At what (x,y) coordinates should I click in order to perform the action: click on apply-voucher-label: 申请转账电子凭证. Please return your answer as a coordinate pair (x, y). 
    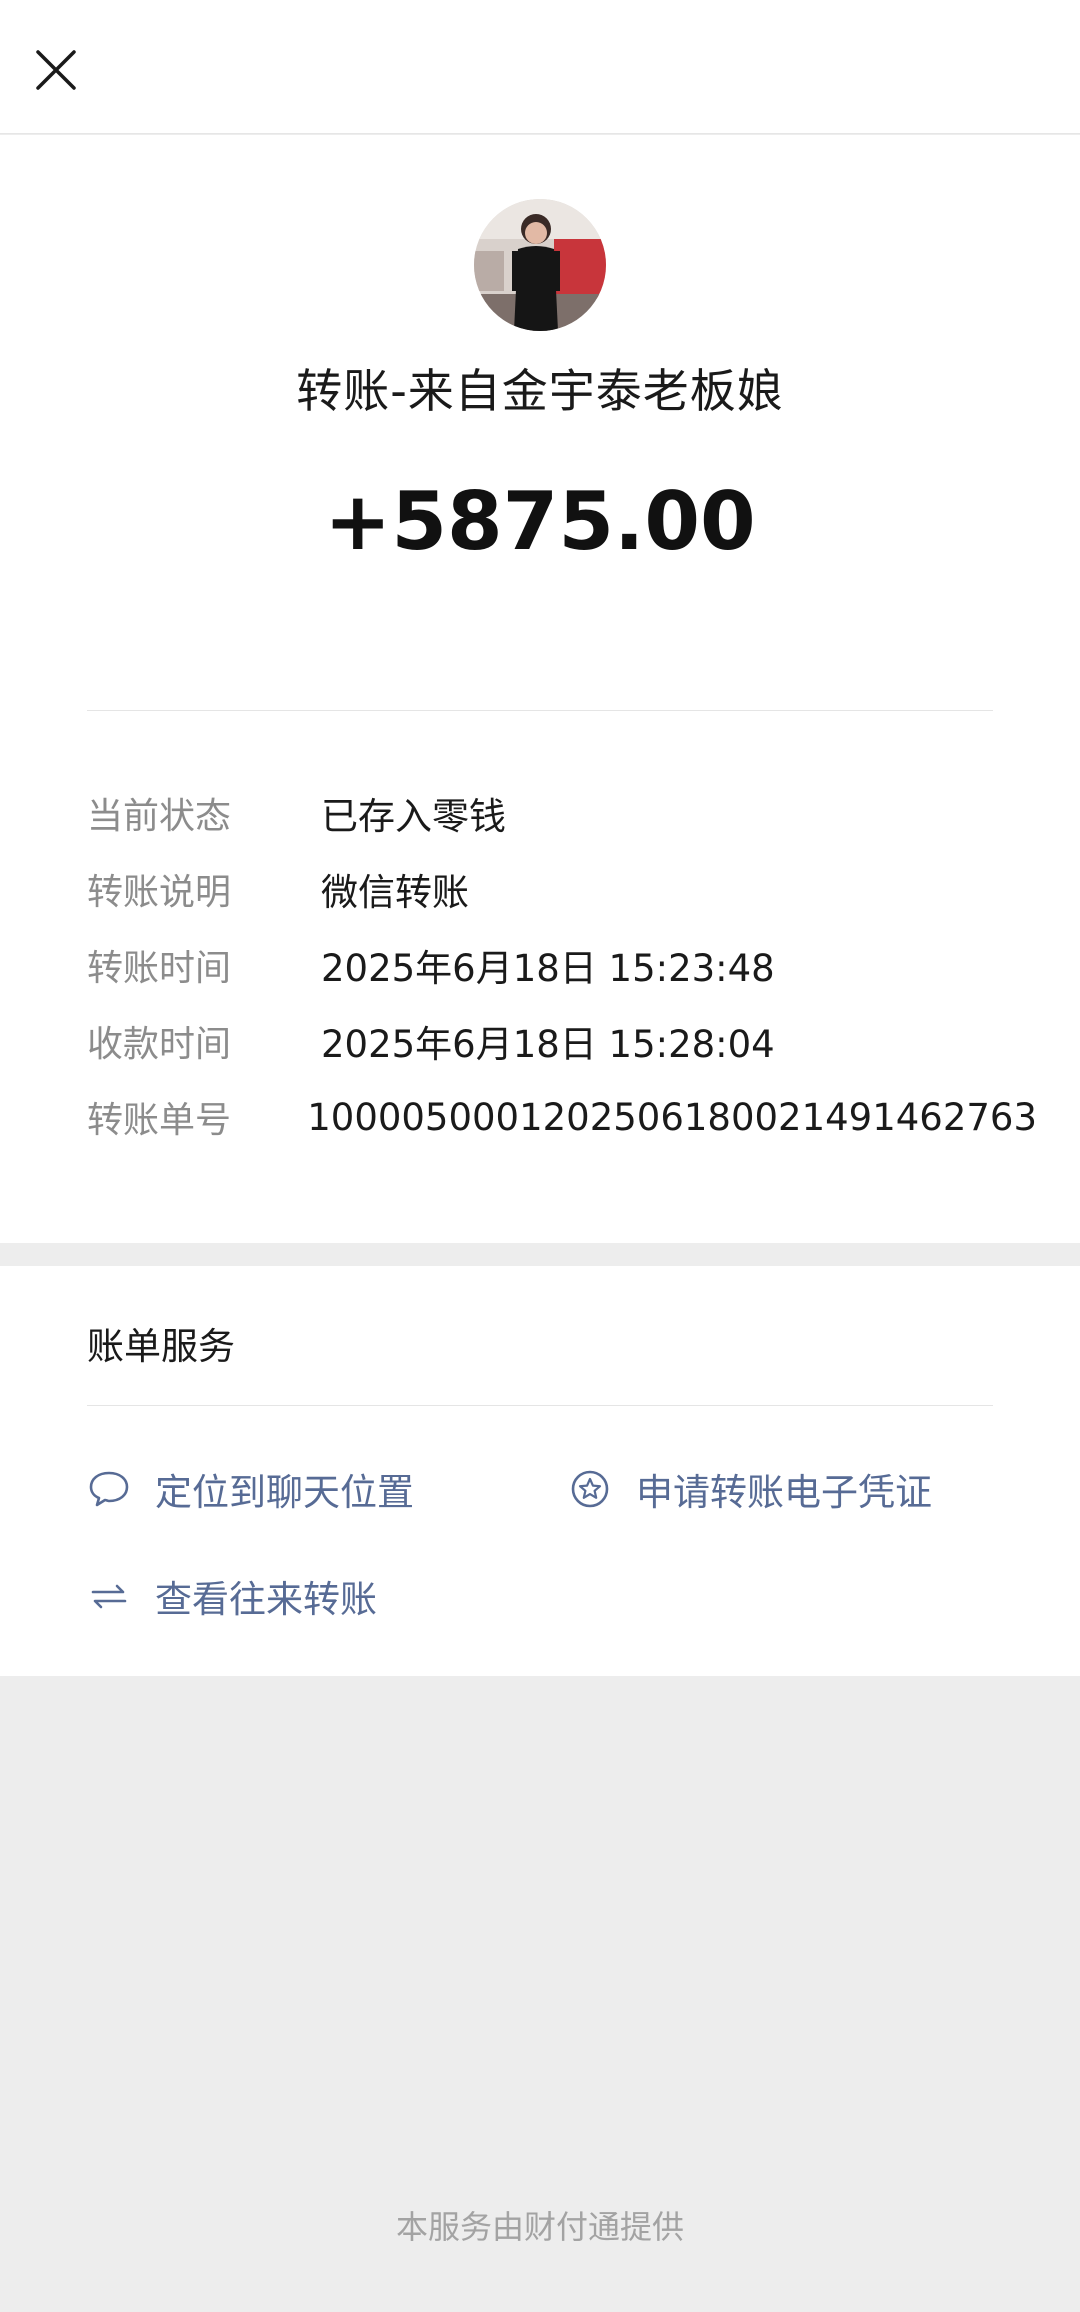
    Looking at the image, I should click on (784, 1492).